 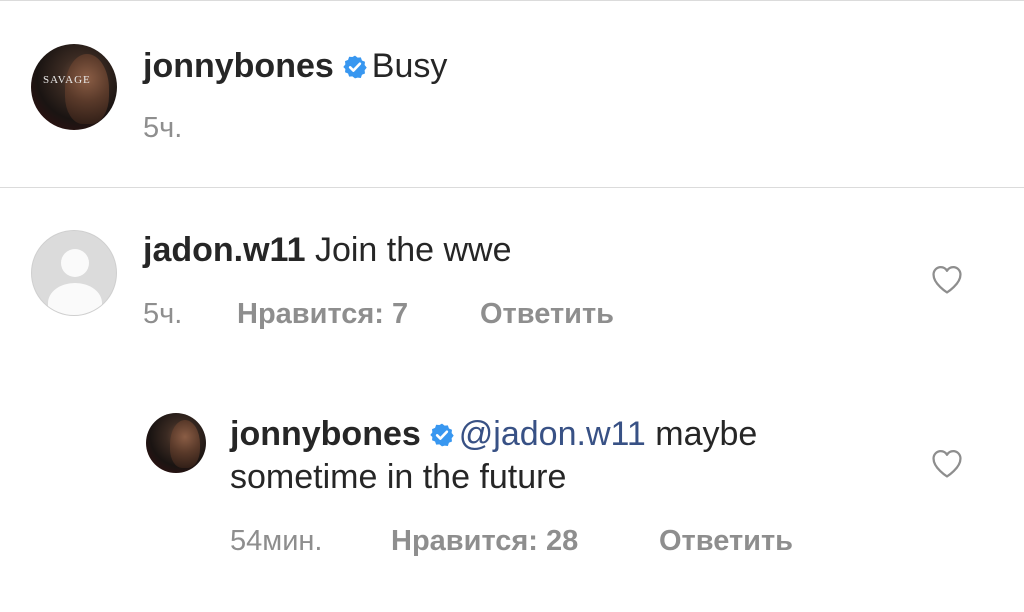 What do you see at coordinates (706, 434) in the screenshot?
I see `reply-text-line1: maybe` at bounding box center [706, 434].